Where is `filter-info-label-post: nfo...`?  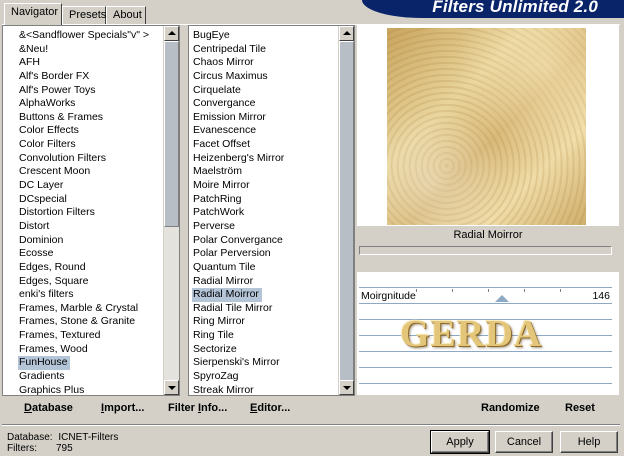
filter-info-label-post: nfo... is located at coordinates (214, 408).